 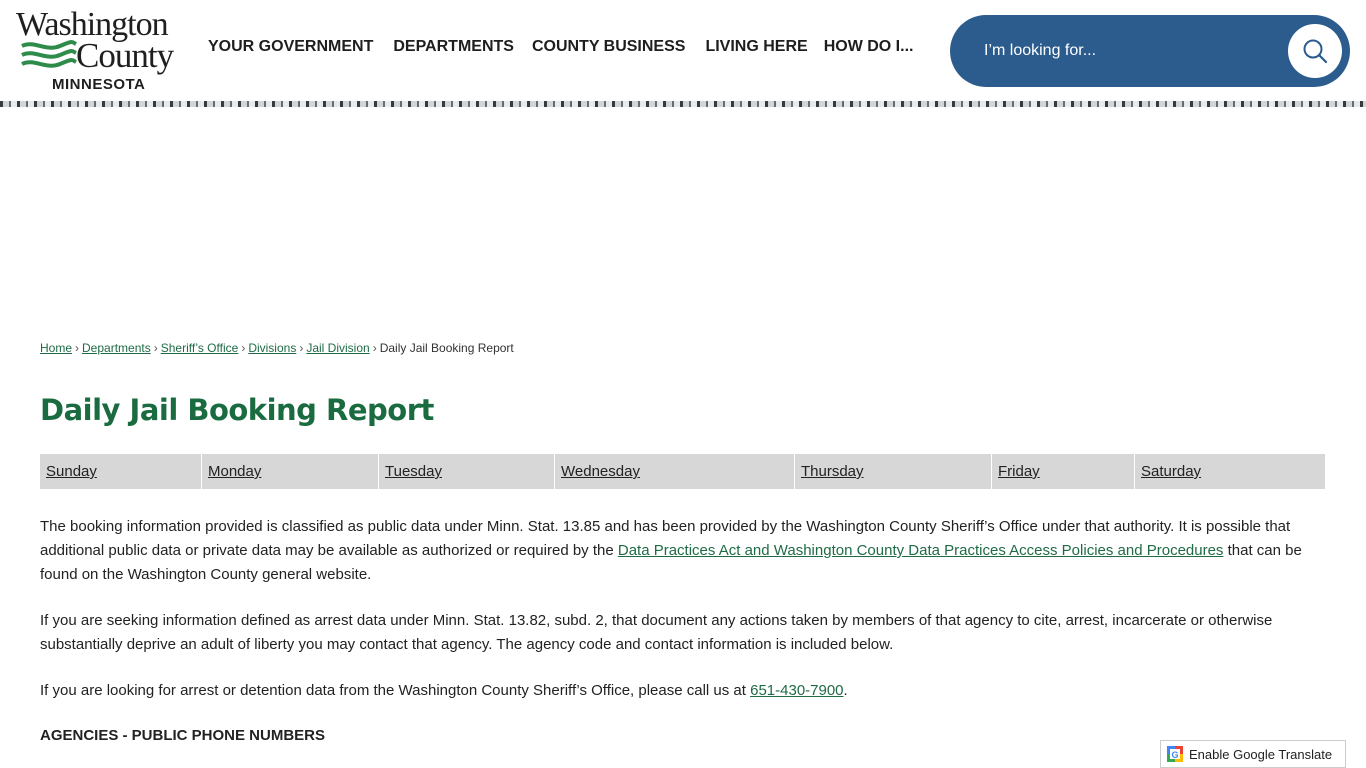 I want to click on site-search, so click(x=1150, y=51).